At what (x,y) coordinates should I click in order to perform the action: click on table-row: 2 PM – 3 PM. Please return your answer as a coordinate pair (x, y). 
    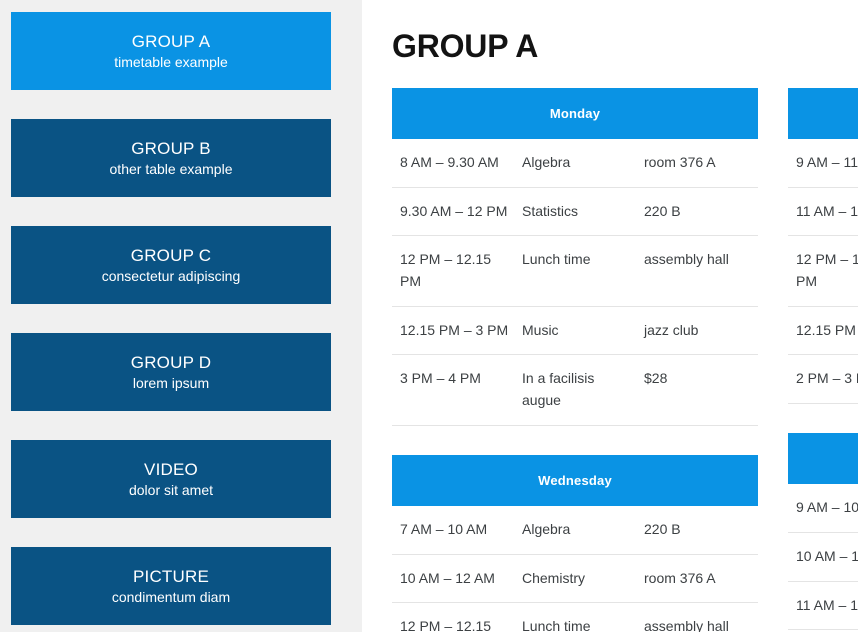
    Looking at the image, I should click on (823, 379).